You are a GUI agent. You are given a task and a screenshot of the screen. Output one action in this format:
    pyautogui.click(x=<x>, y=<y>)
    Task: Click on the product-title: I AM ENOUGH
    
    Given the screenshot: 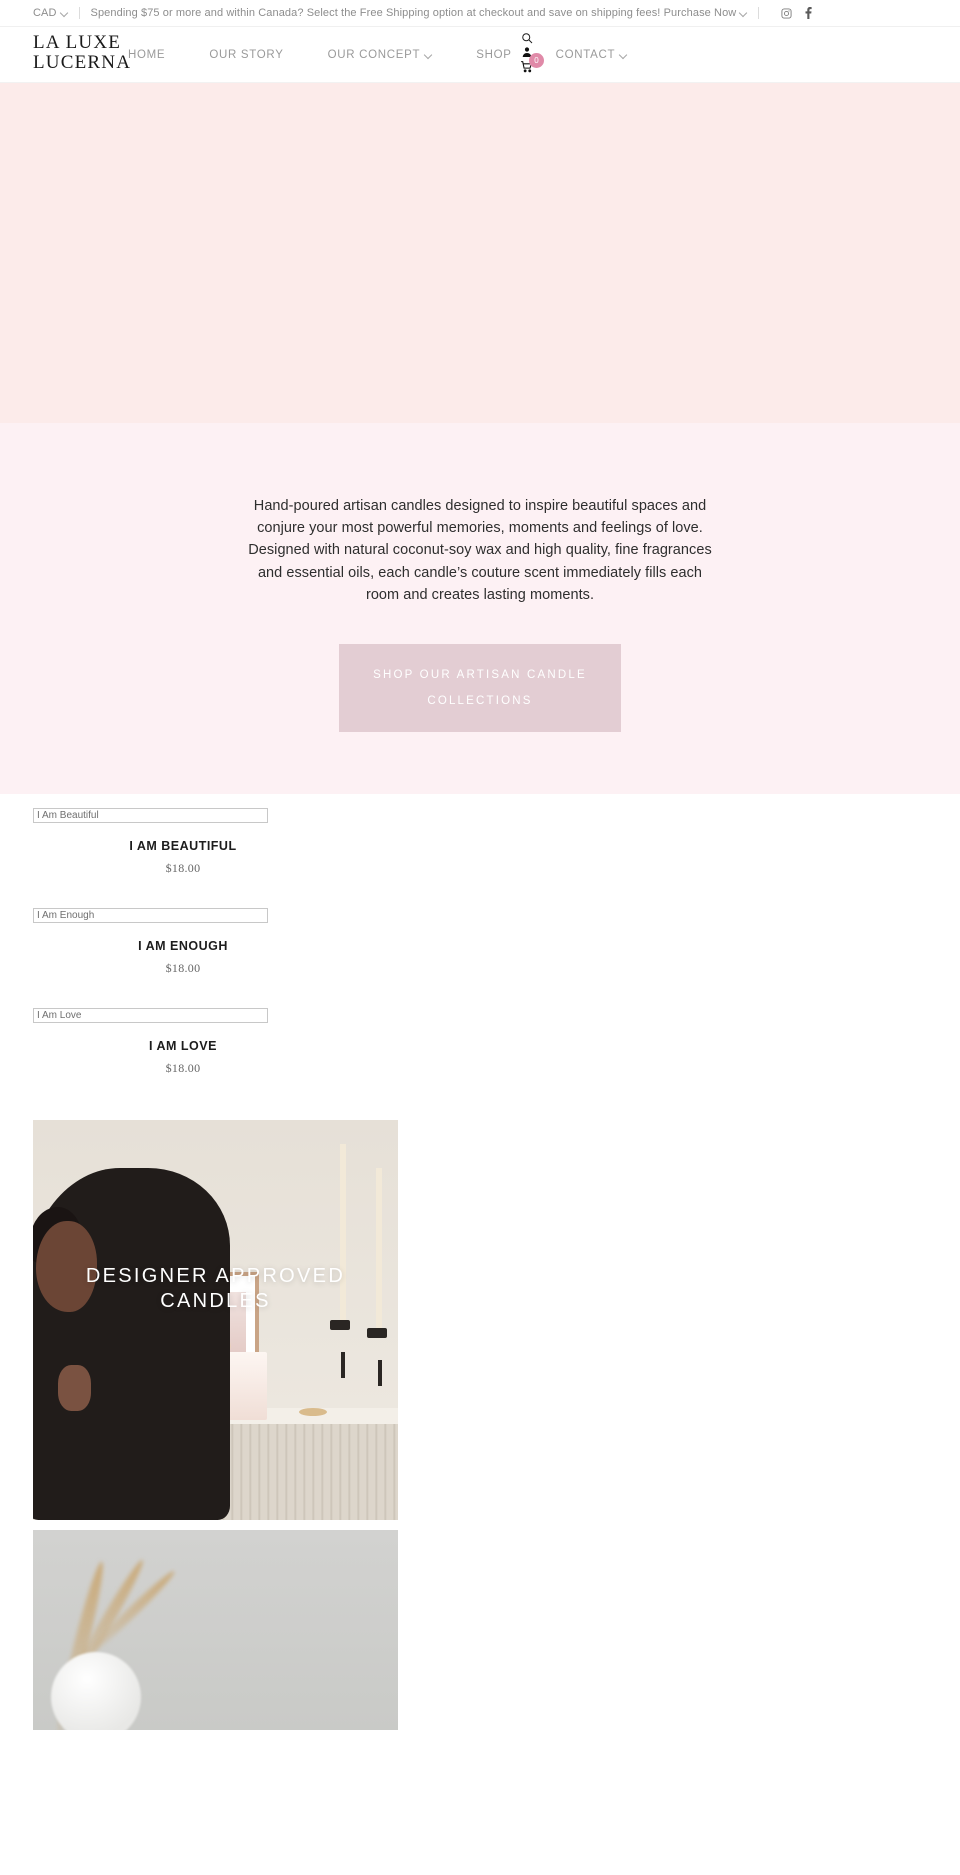 What is the action you would take?
    pyautogui.click(x=183, y=946)
    